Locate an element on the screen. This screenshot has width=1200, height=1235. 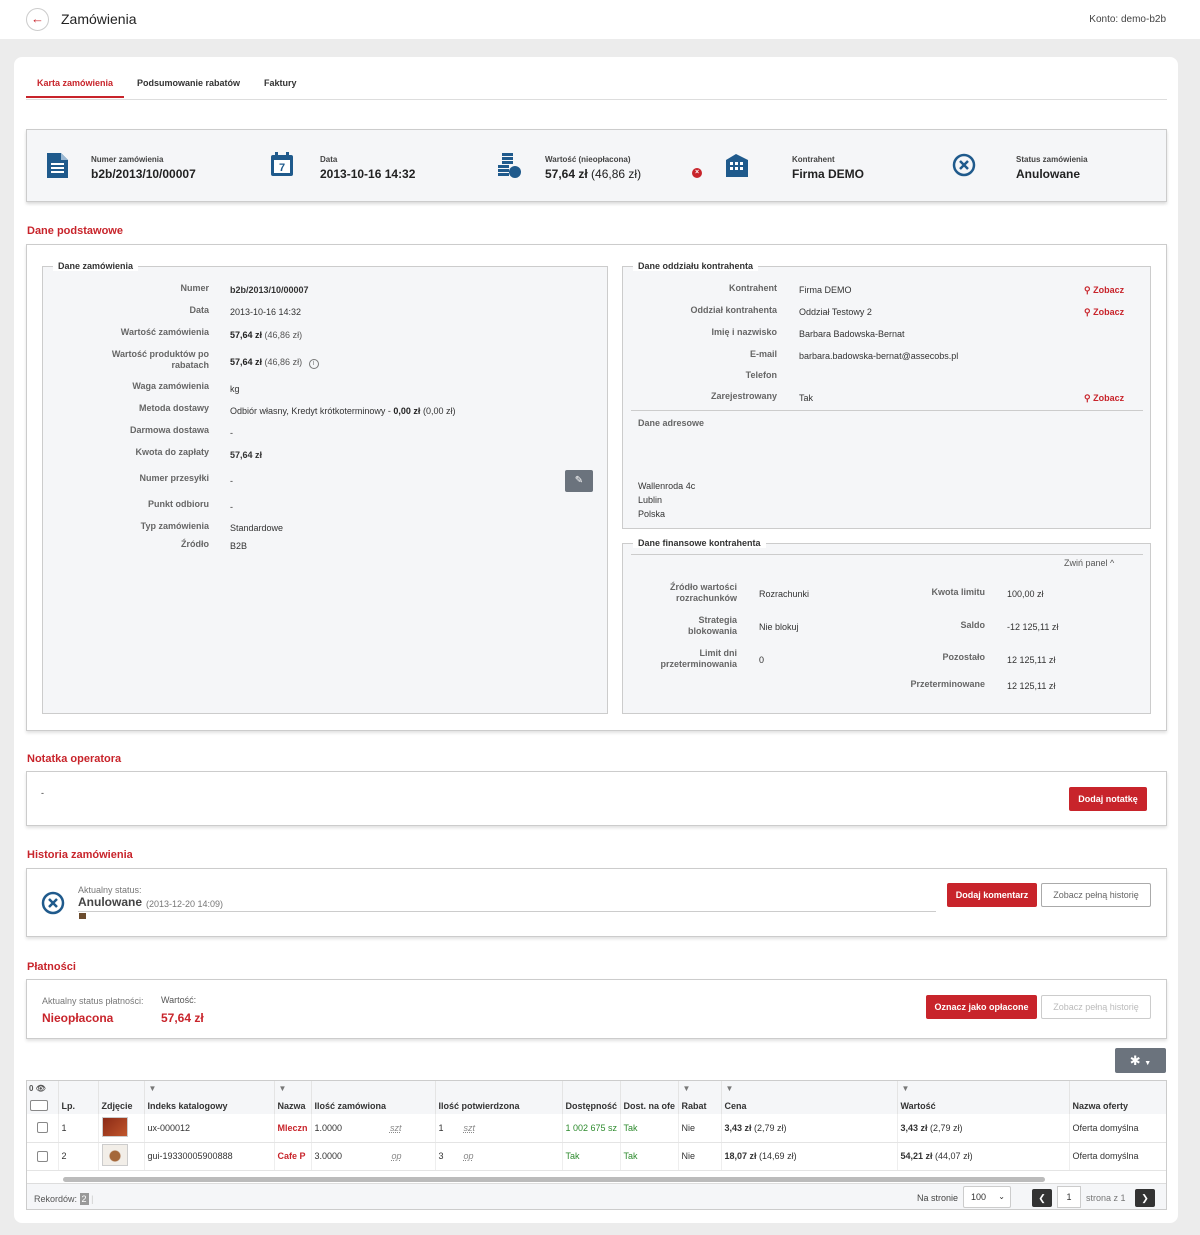
select-all-checkbox is located at coordinates (39, 1105).